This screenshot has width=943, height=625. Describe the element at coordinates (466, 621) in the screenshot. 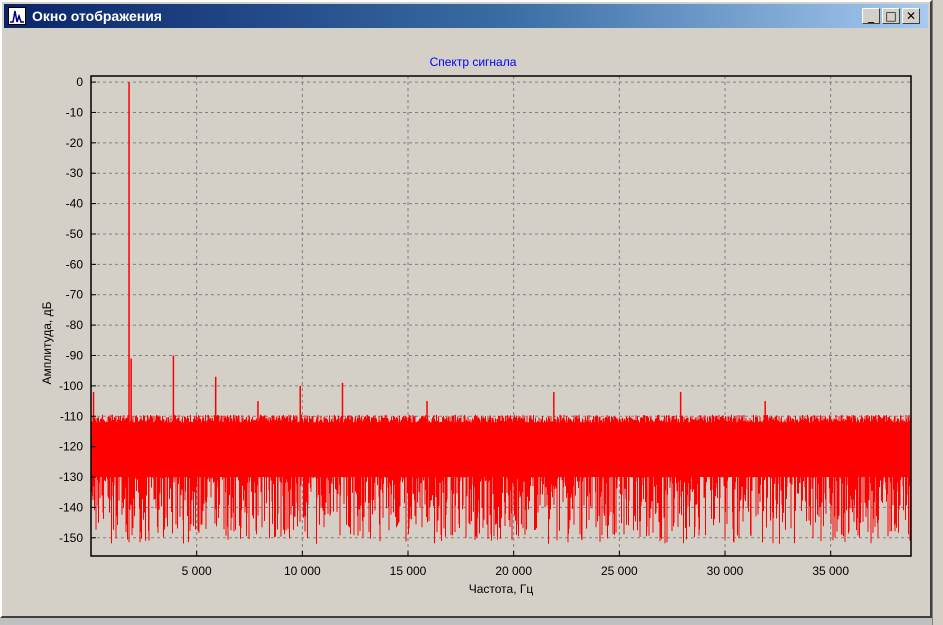

I see `taskbar-strip` at that location.